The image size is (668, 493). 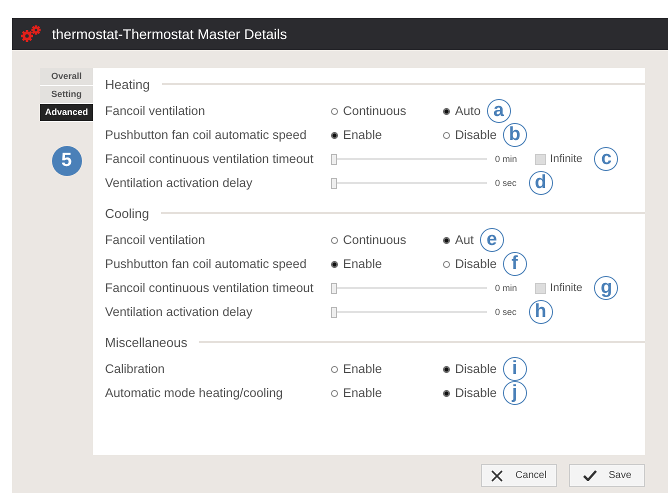 What do you see at coordinates (606, 288) in the screenshot?
I see `callout-letter: g` at bounding box center [606, 288].